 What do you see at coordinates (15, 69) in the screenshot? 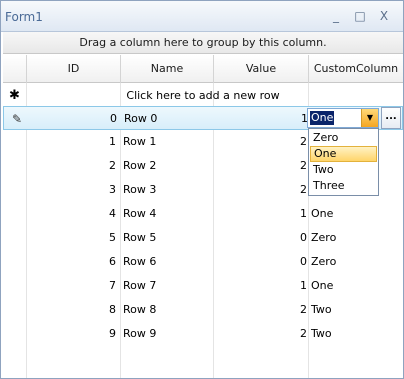
I see `row-header-corner` at bounding box center [15, 69].